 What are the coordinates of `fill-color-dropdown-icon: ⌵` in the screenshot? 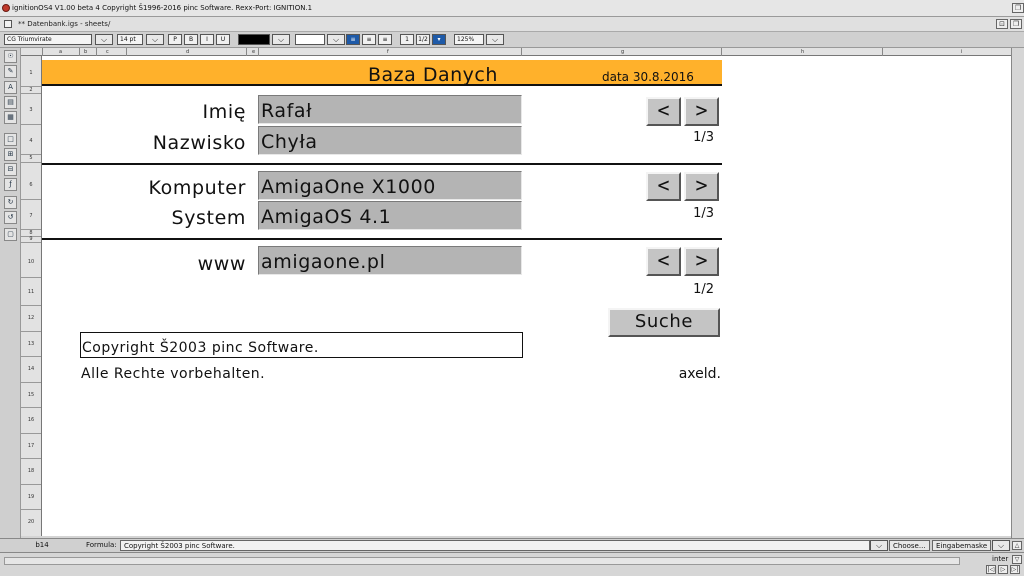 It's located at (336, 39).